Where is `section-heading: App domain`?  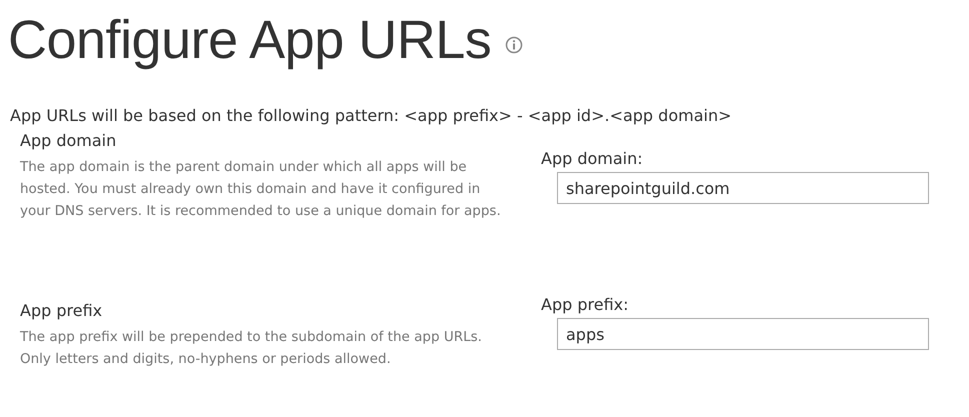
section-heading: App domain is located at coordinates (68, 140).